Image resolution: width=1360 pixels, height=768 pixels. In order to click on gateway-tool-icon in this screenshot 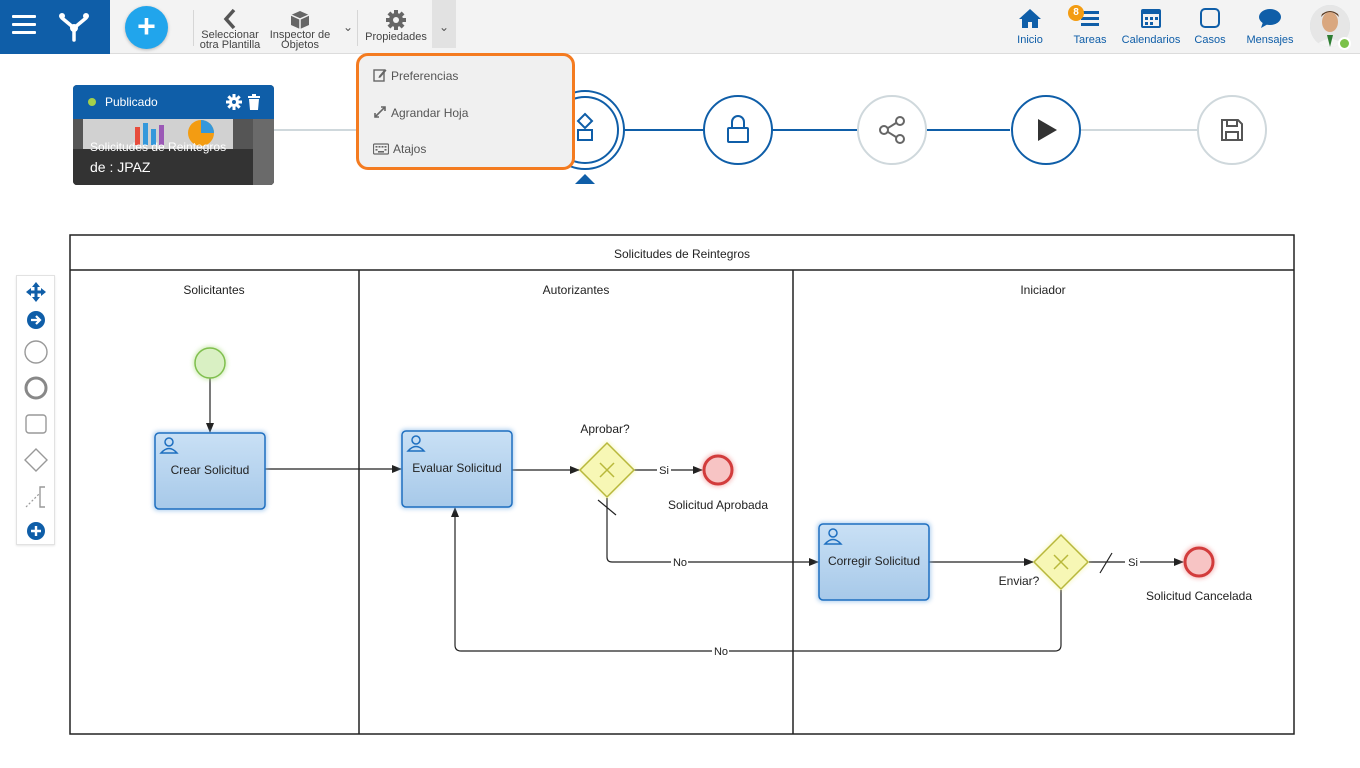, I will do `click(36, 460)`.